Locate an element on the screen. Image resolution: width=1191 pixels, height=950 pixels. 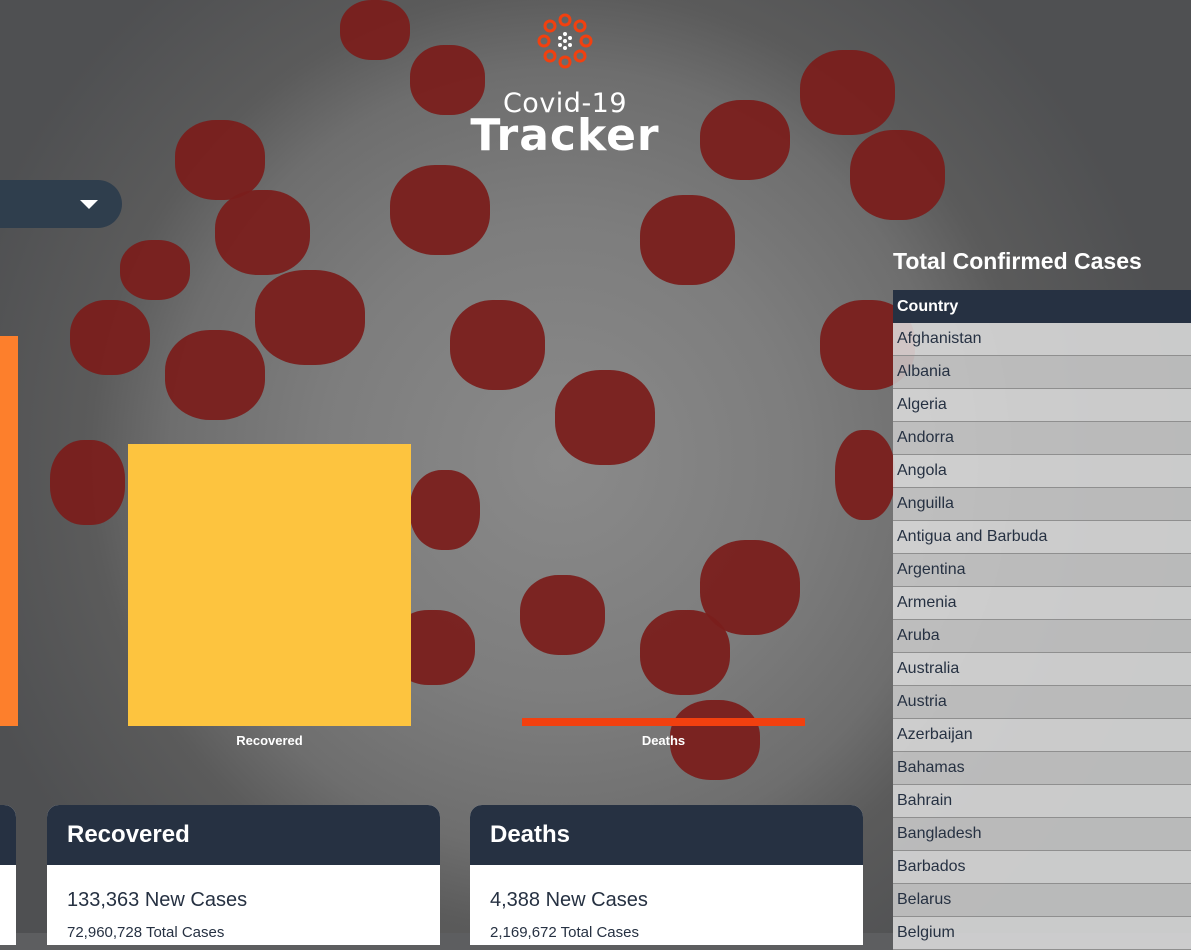
chart-bar-recovered is located at coordinates (269, 585).